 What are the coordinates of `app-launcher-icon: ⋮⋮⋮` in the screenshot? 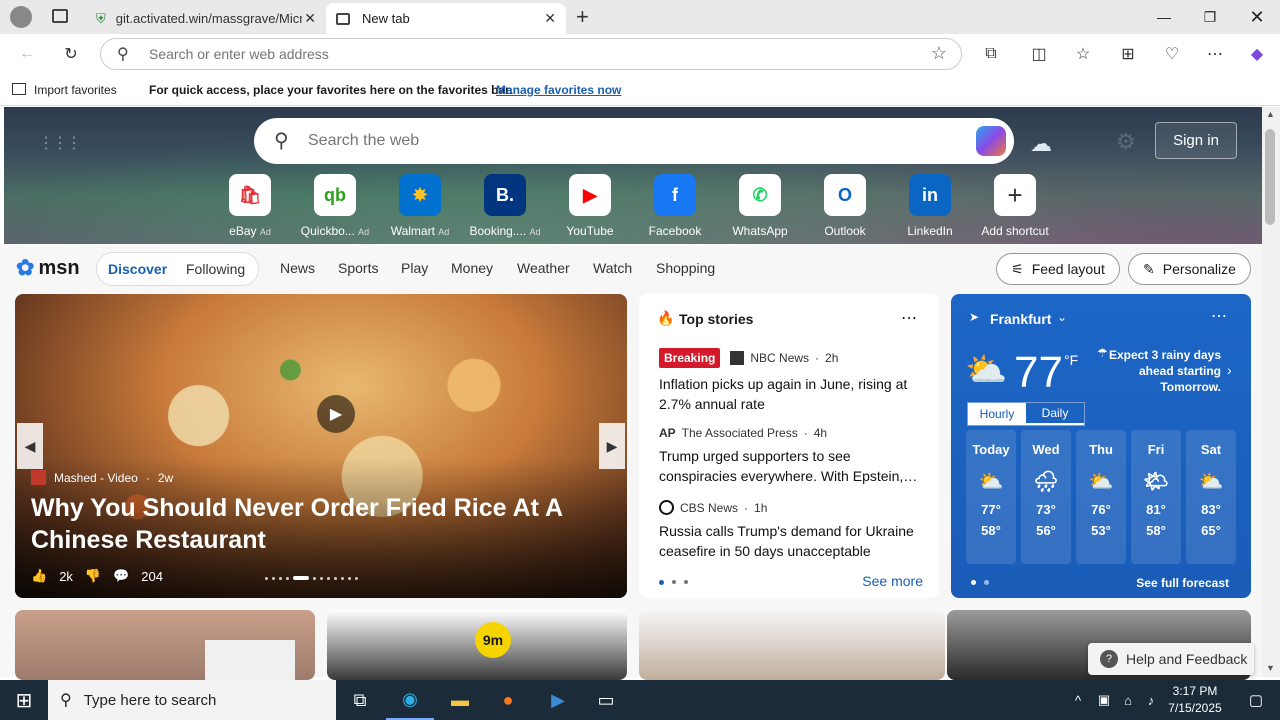 It's located at (60, 143).